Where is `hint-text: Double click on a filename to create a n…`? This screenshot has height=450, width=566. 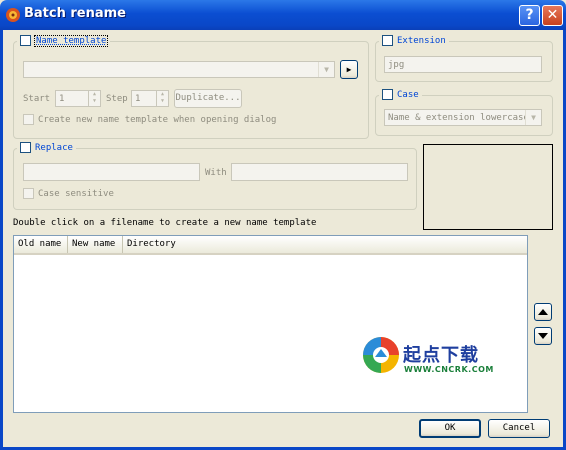 hint-text: Double click on a filename to create a n… is located at coordinates (165, 223).